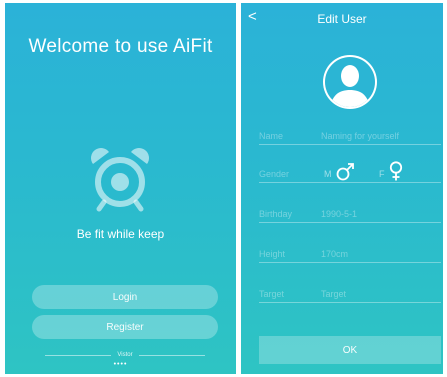  I want to click on page-title: Edit User, so click(342, 19).